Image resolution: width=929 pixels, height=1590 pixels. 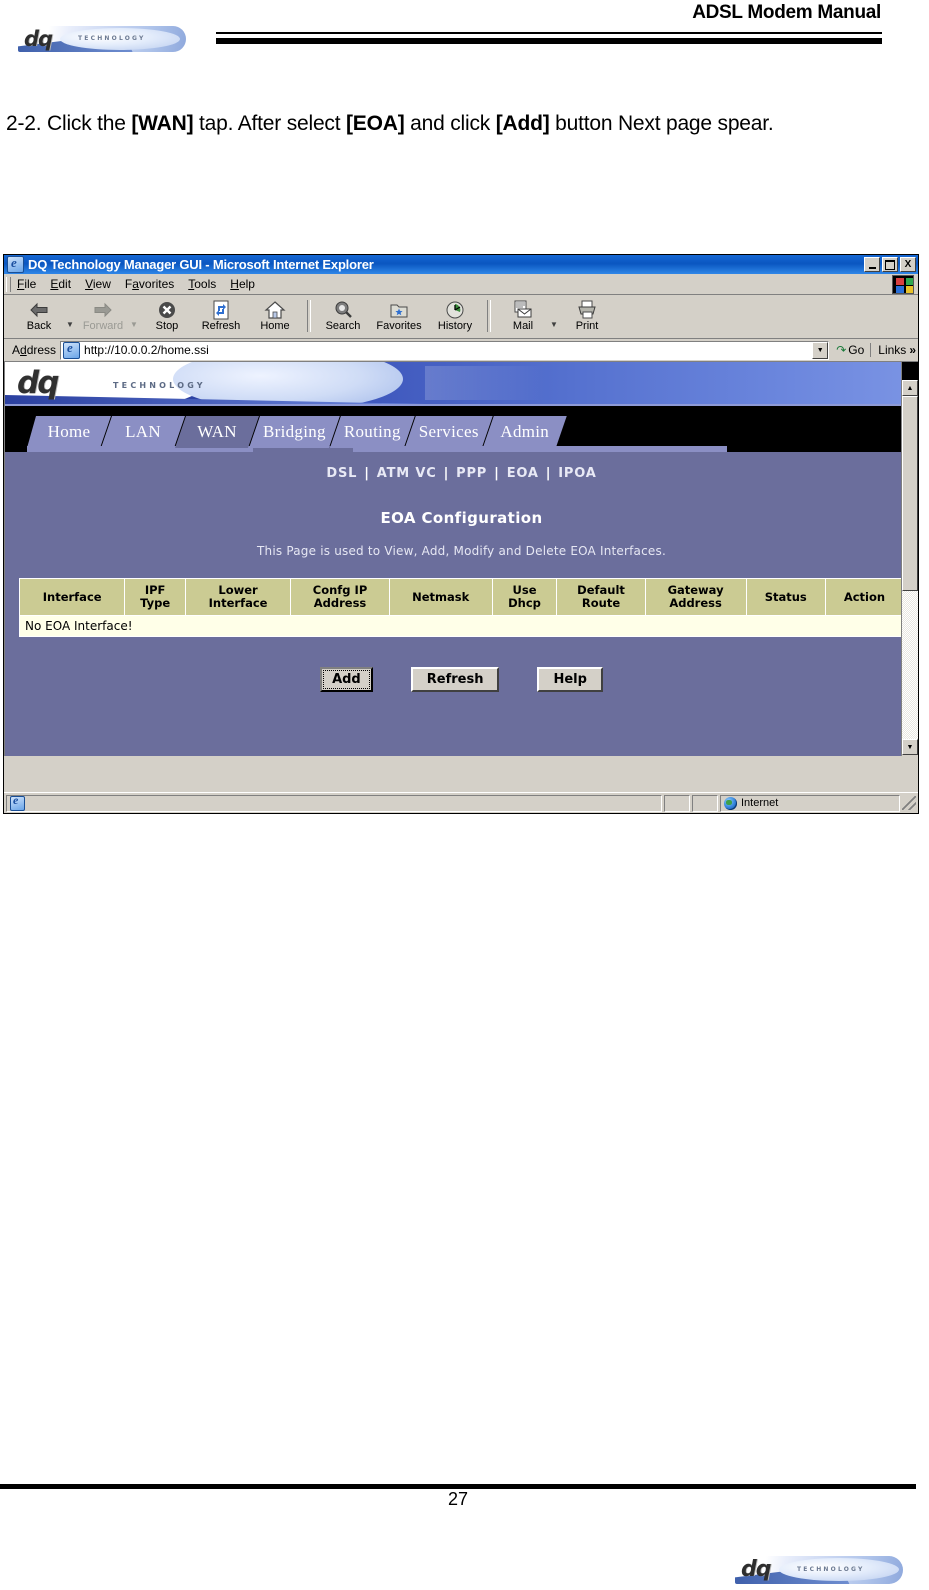 What do you see at coordinates (112, 38) in the screenshot?
I see `logo-subtext: TECHNOLOGY` at bounding box center [112, 38].